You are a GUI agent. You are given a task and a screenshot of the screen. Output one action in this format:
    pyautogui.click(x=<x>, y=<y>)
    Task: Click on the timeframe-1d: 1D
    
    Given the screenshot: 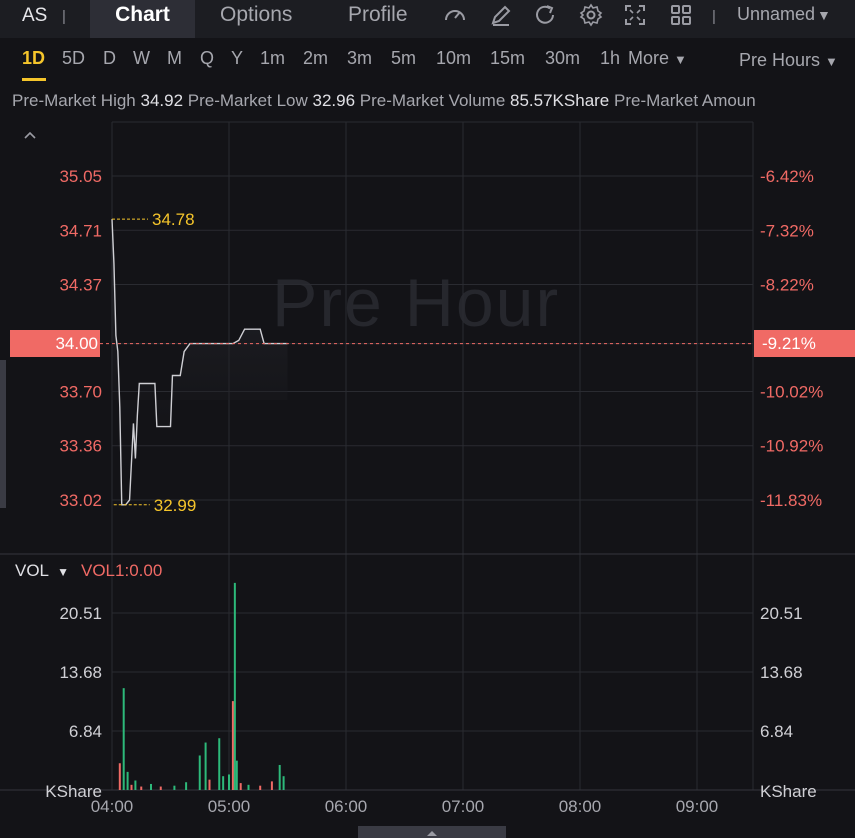 What is the action you would take?
    pyautogui.click(x=33, y=58)
    